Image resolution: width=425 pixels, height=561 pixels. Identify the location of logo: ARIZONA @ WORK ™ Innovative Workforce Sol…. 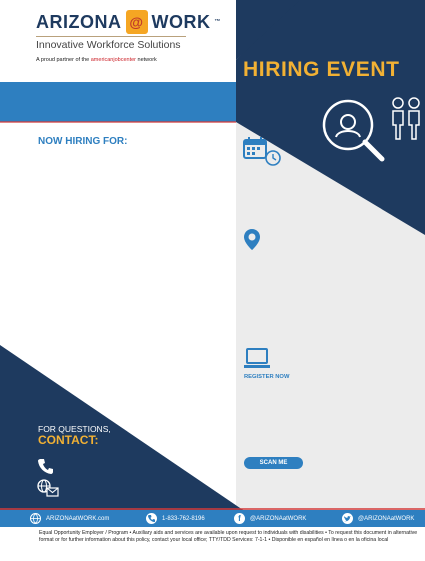
(128, 36).